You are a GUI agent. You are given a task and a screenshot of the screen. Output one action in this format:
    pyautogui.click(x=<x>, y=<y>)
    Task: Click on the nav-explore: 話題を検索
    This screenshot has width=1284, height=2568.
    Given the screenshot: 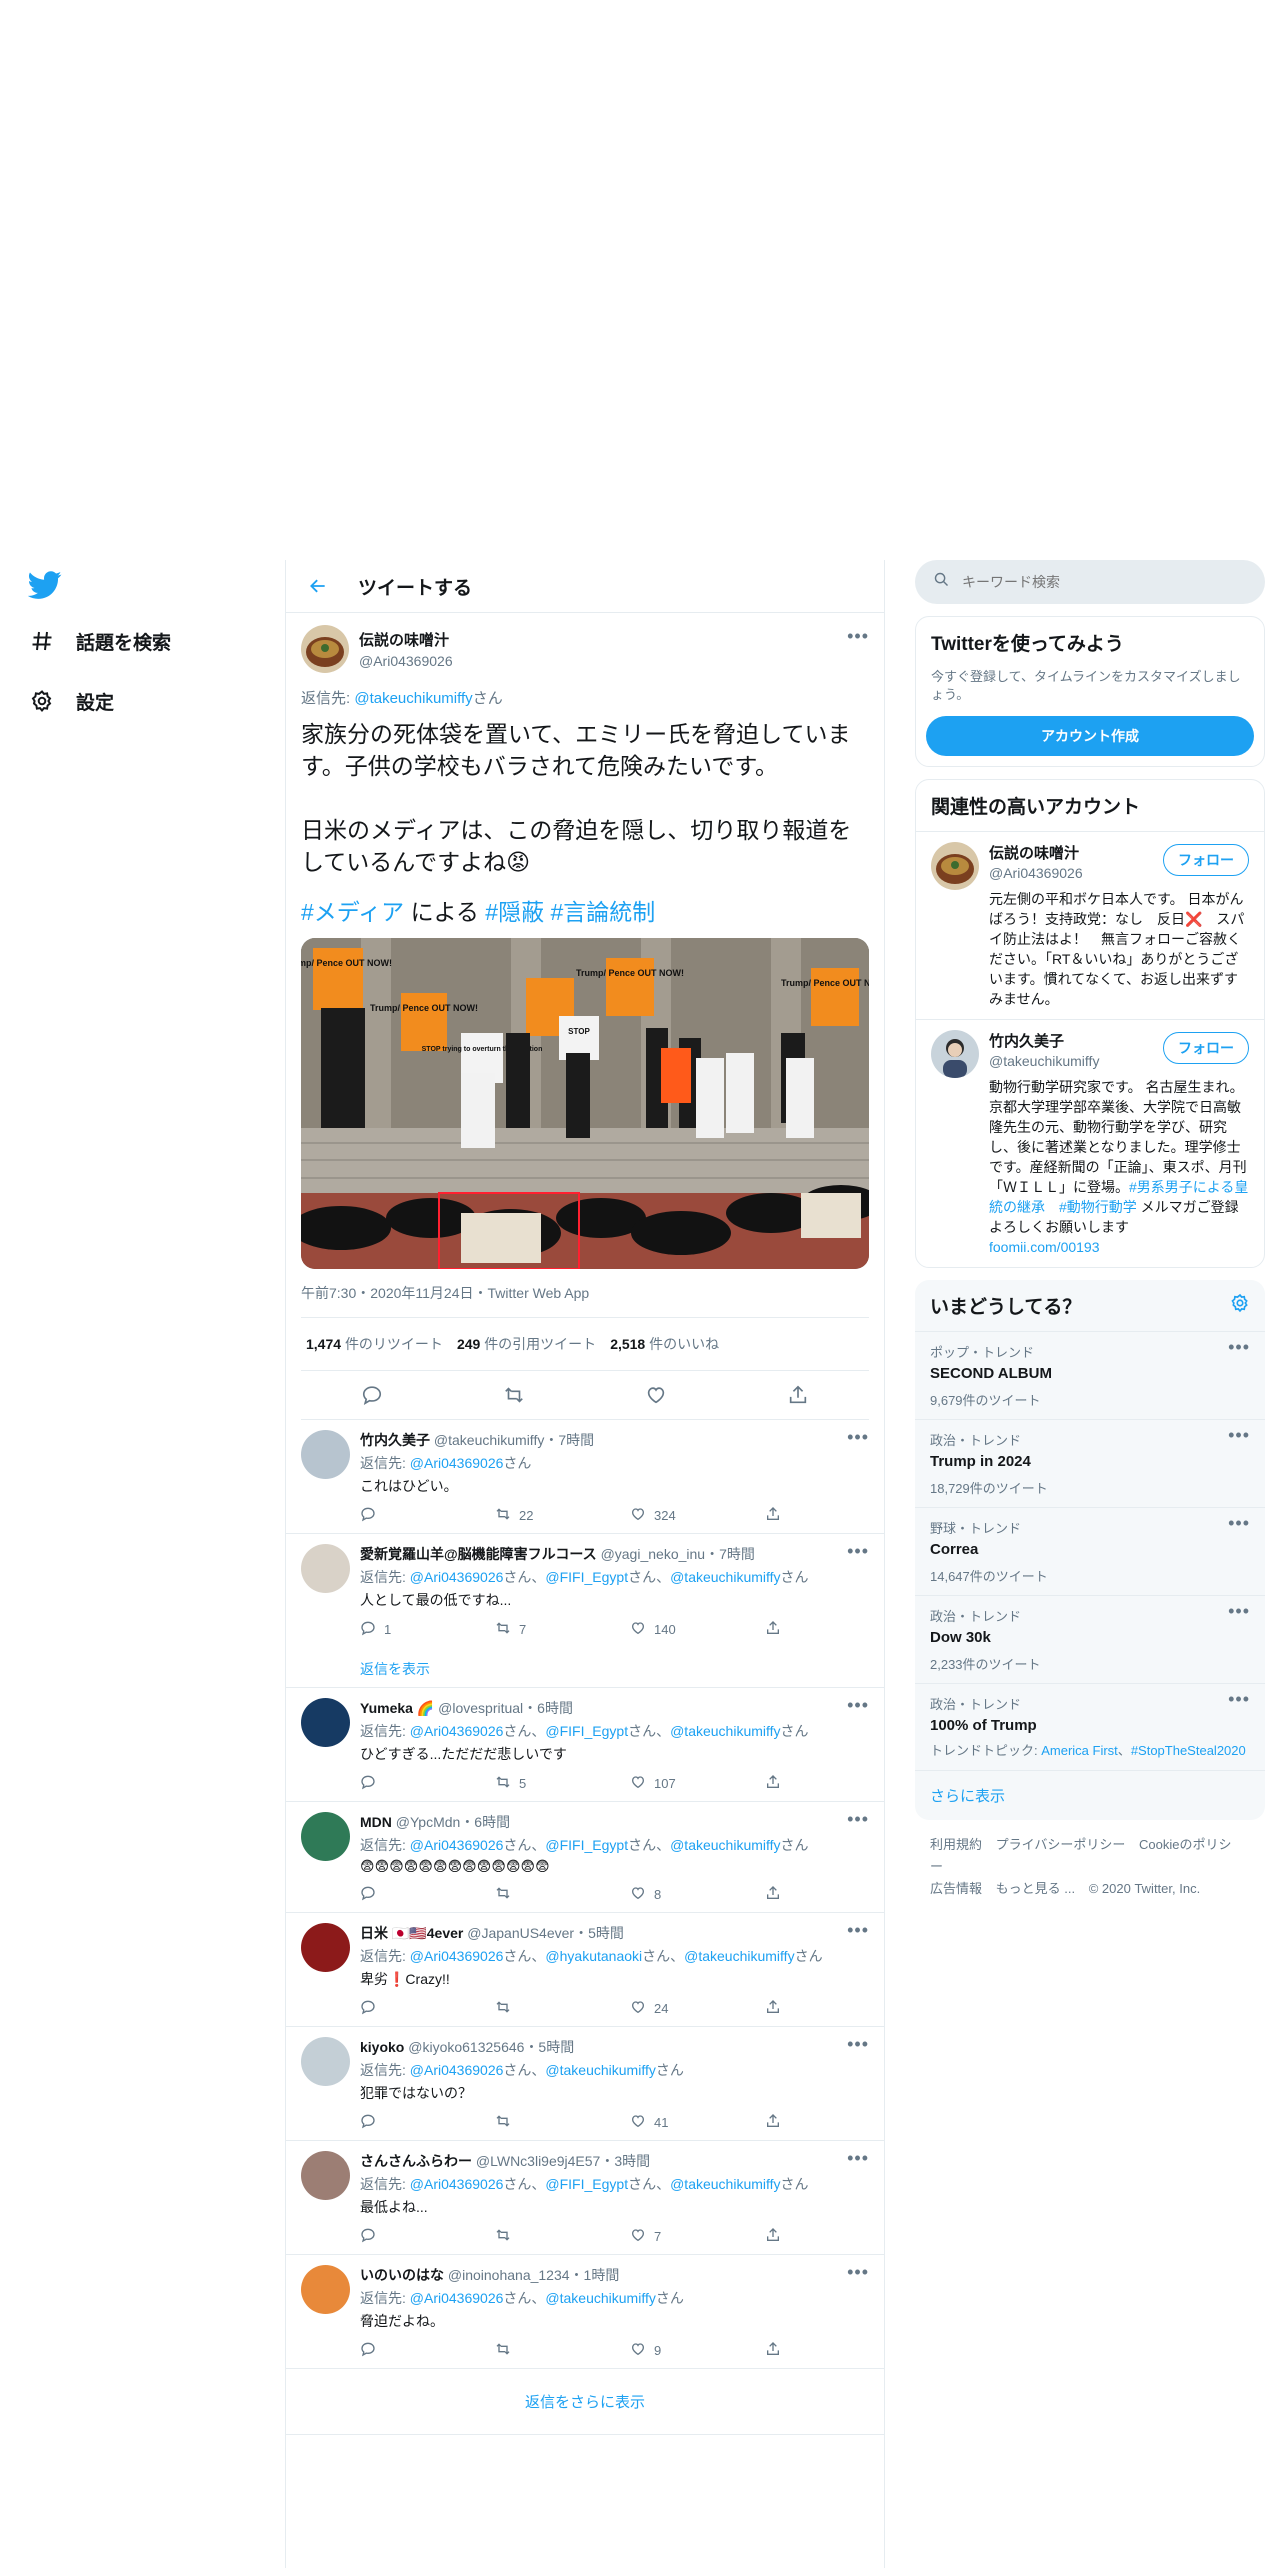 What is the action you would take?
    pyautogui.click(x=99, y=641)
    